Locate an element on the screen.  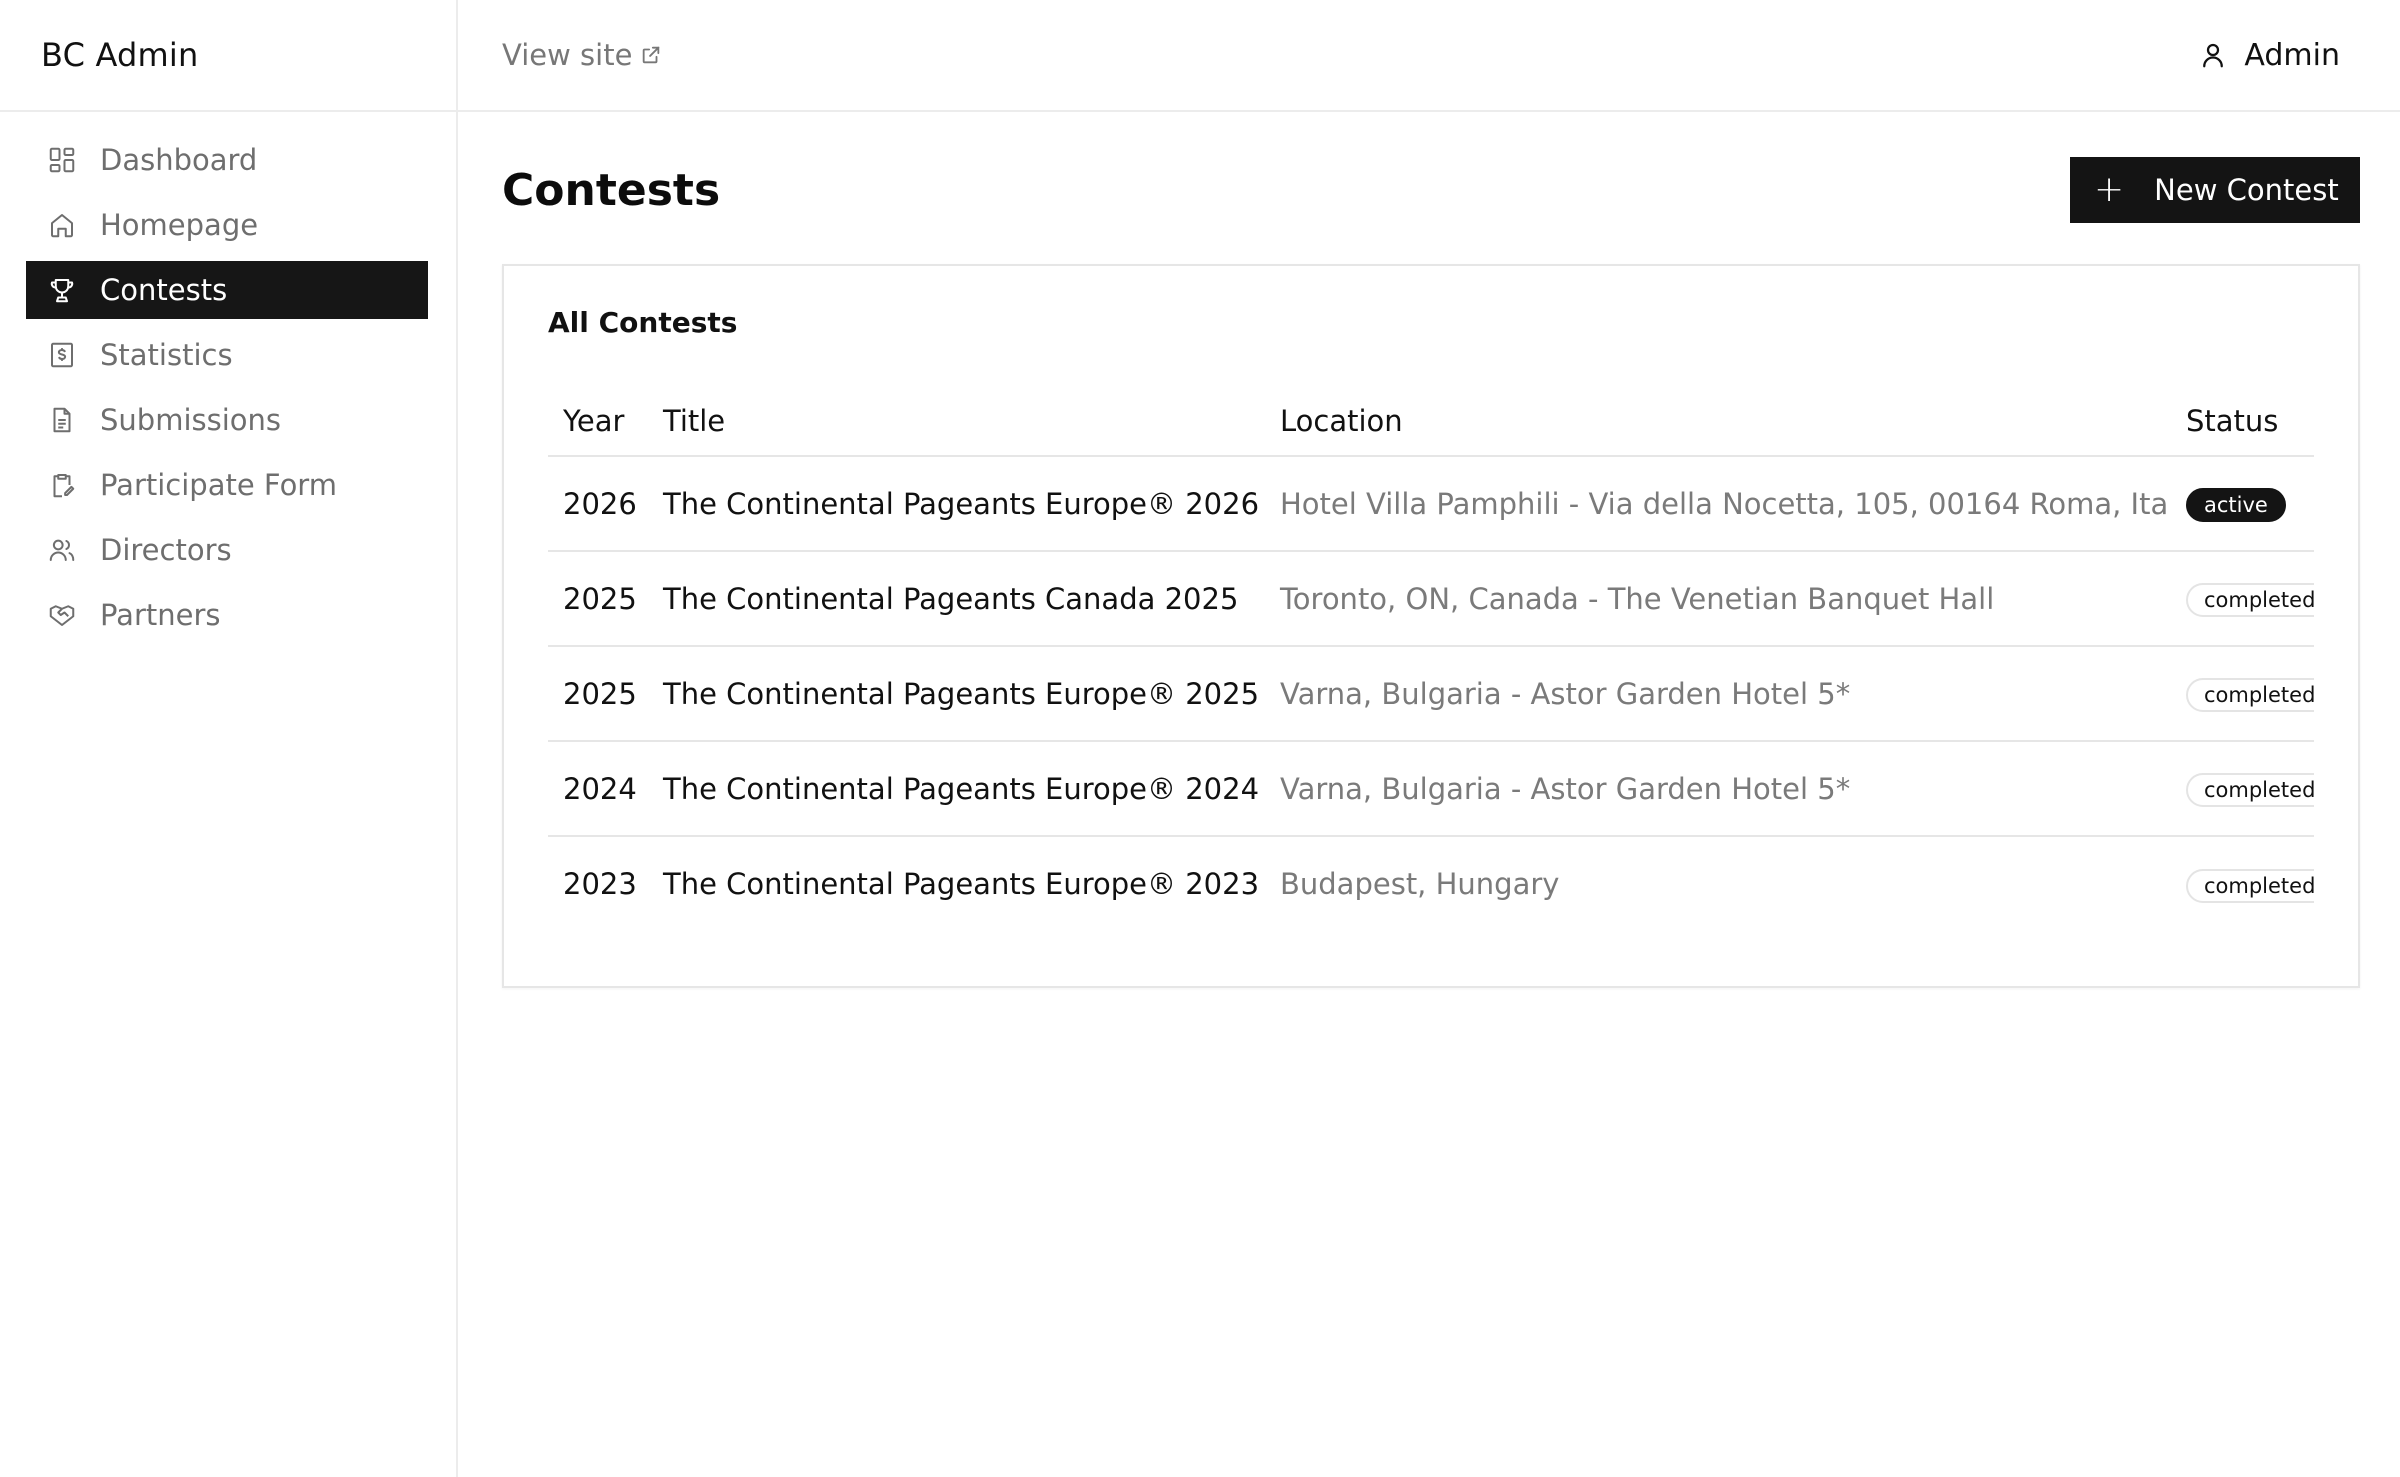
sidebar-item-dashboard: Dashboard is located at coordinates (227, 160).